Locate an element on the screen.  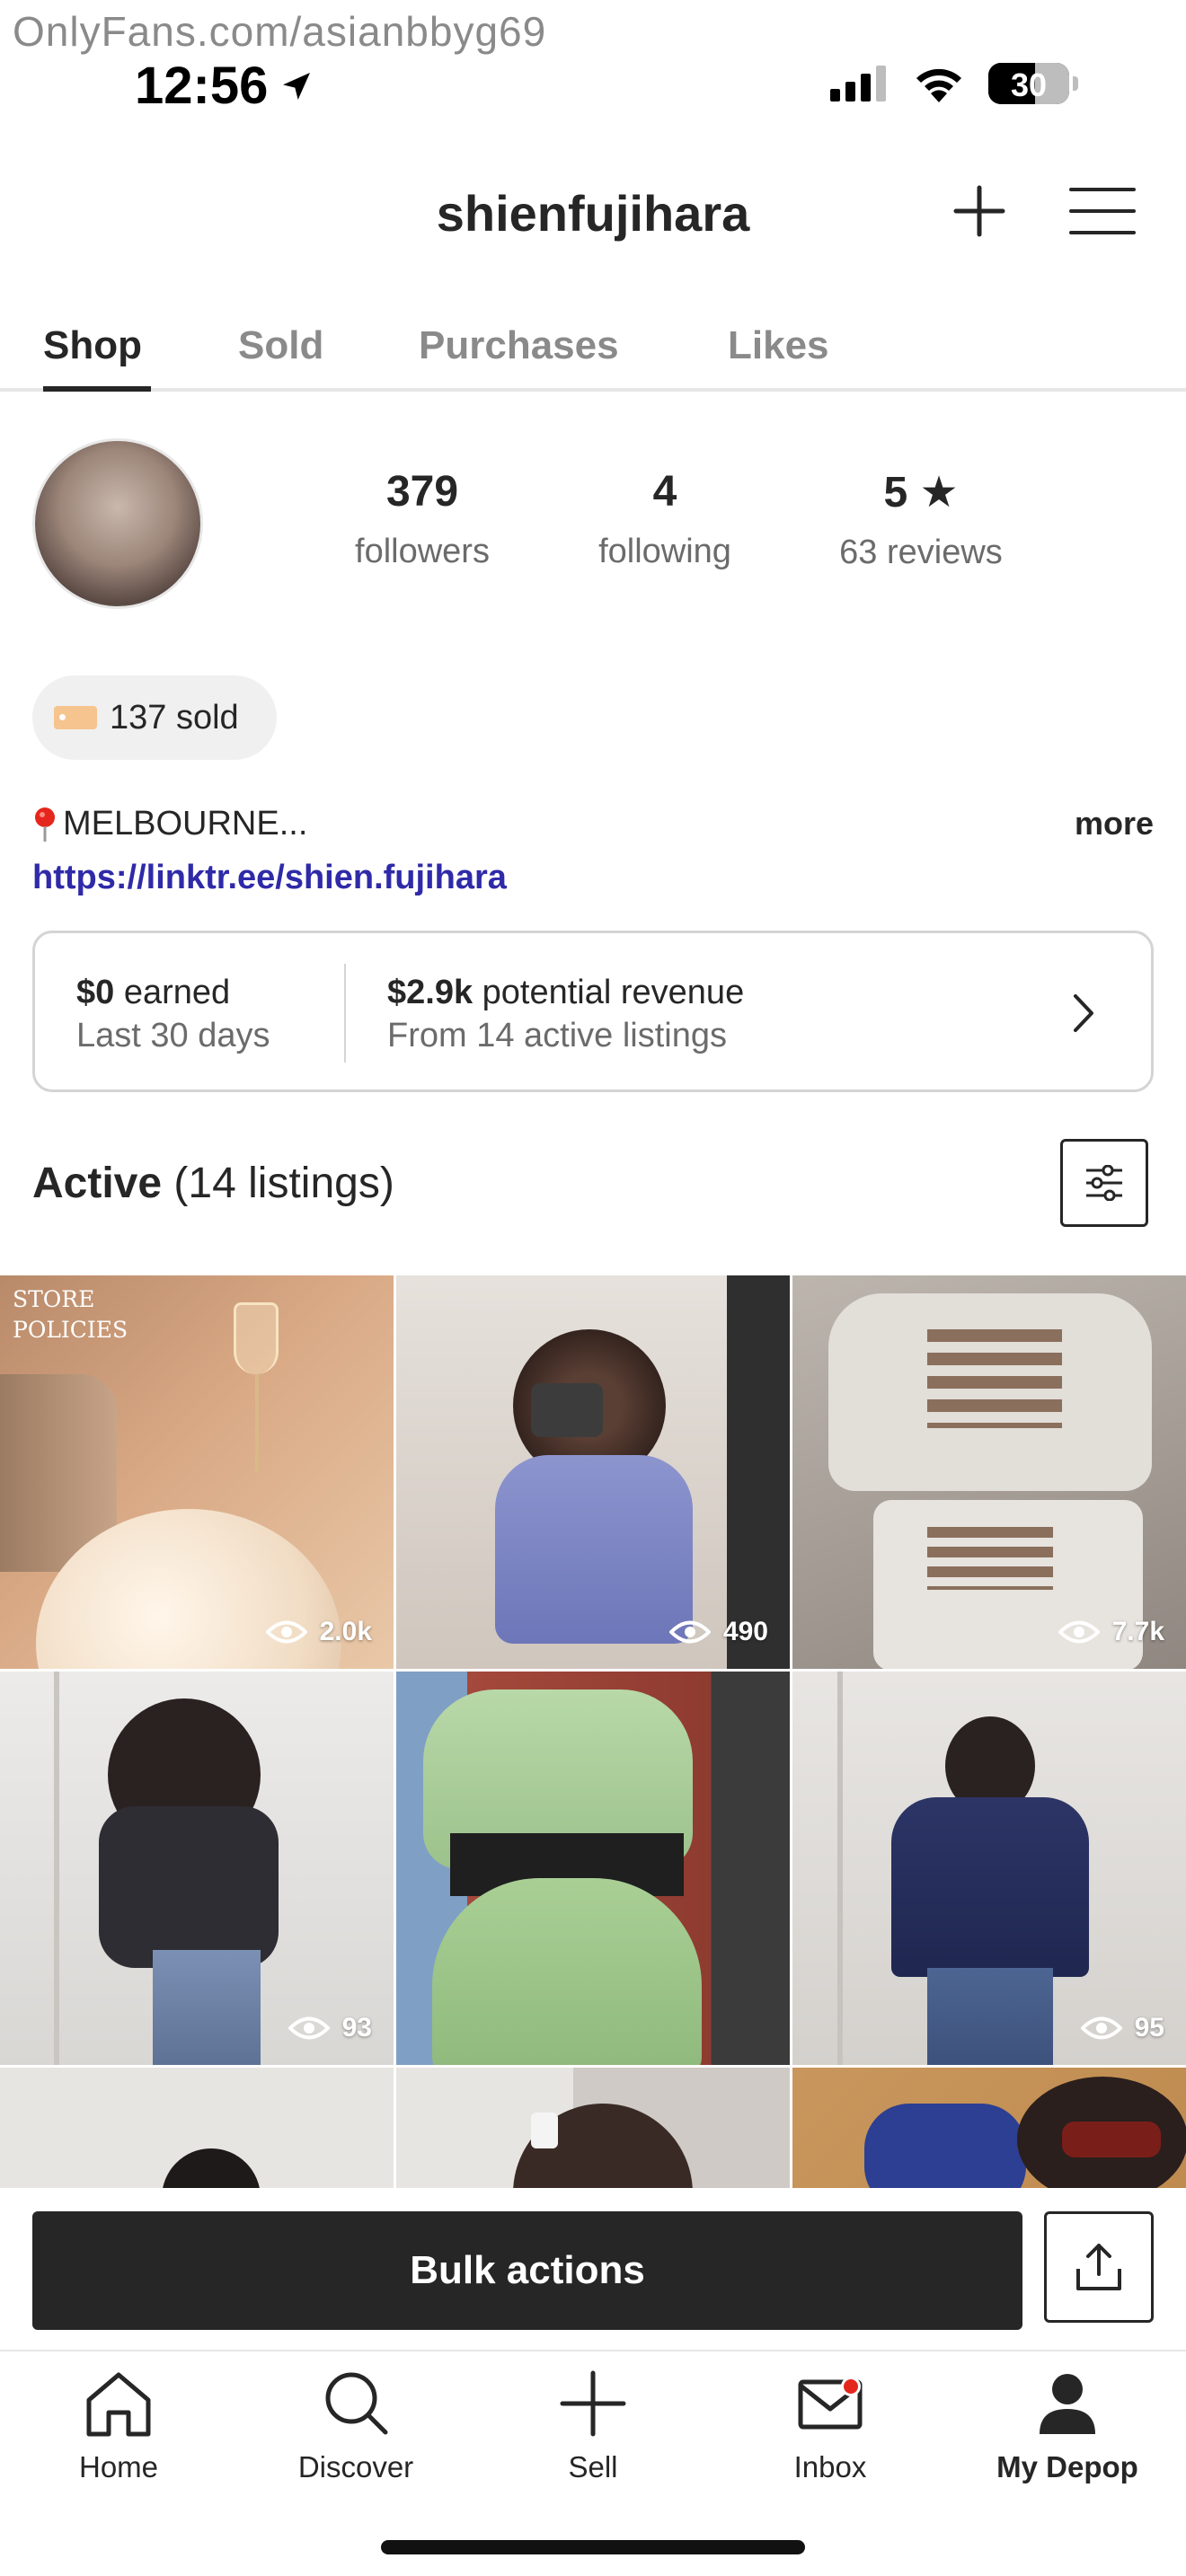
battery-level: 30 is located at coordinates (1029, 84).